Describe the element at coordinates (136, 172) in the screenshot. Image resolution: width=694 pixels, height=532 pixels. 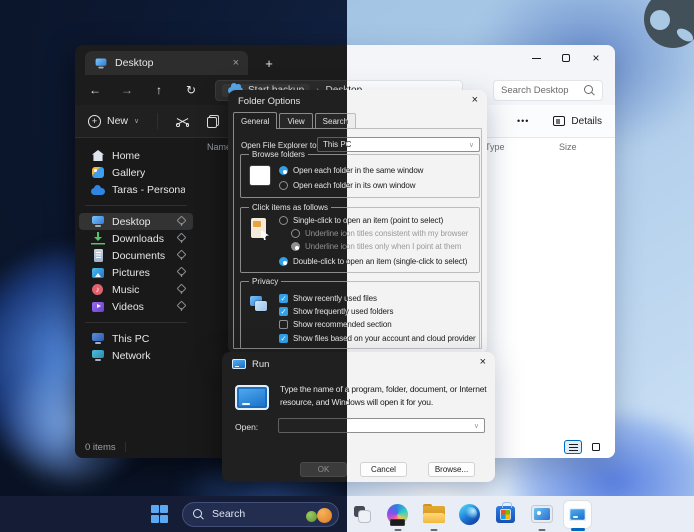
I see `sidebar-item-gallery: Gallery` at that location.